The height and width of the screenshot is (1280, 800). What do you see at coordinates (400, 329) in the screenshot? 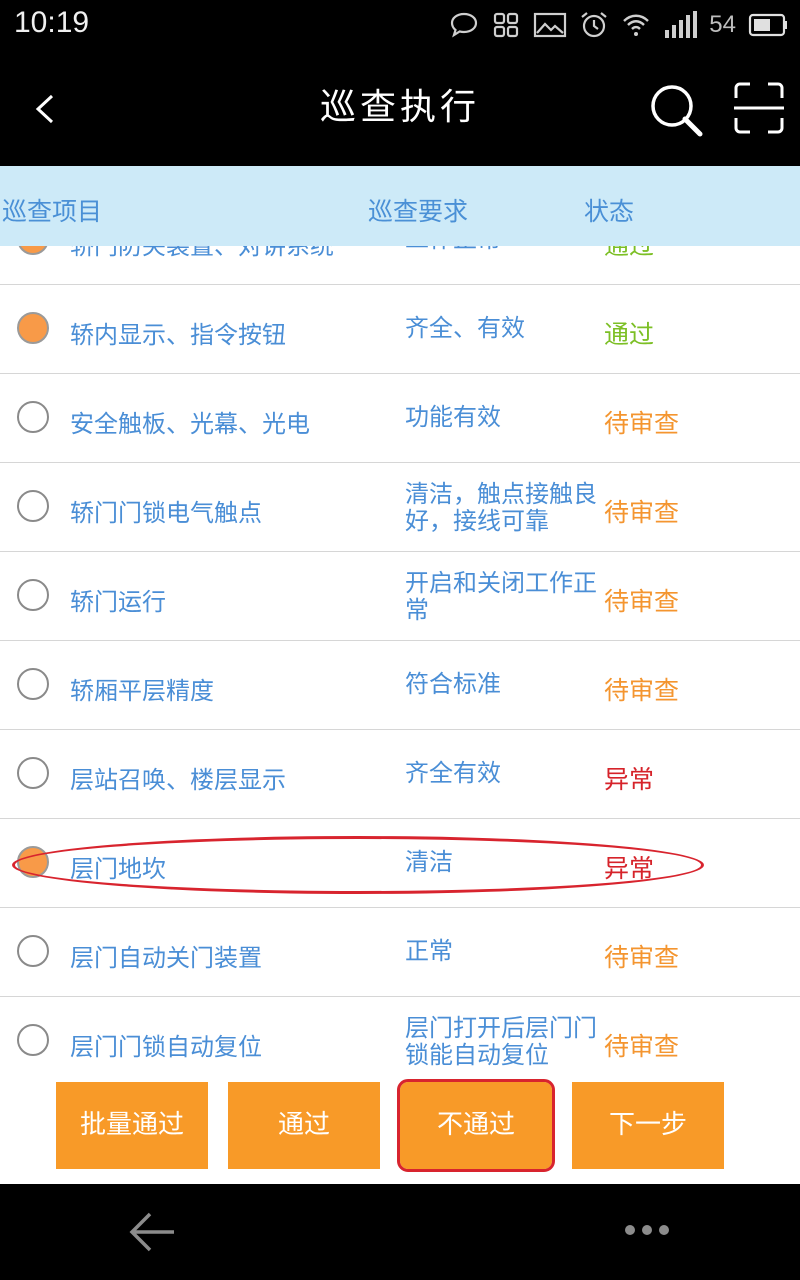
I see `list-item: 轿内显示、指令按钮 齐全、有效 通过` at bounding box center [400, 329].